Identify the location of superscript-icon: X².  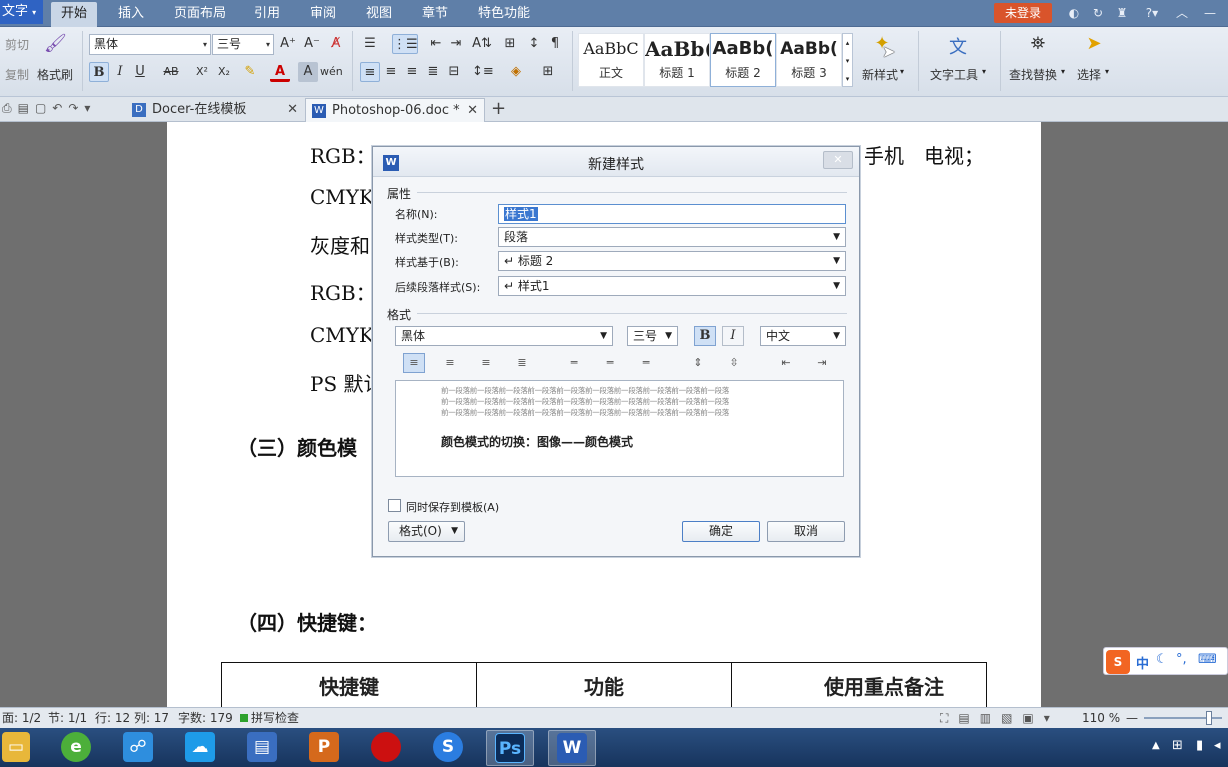
(202, 72).